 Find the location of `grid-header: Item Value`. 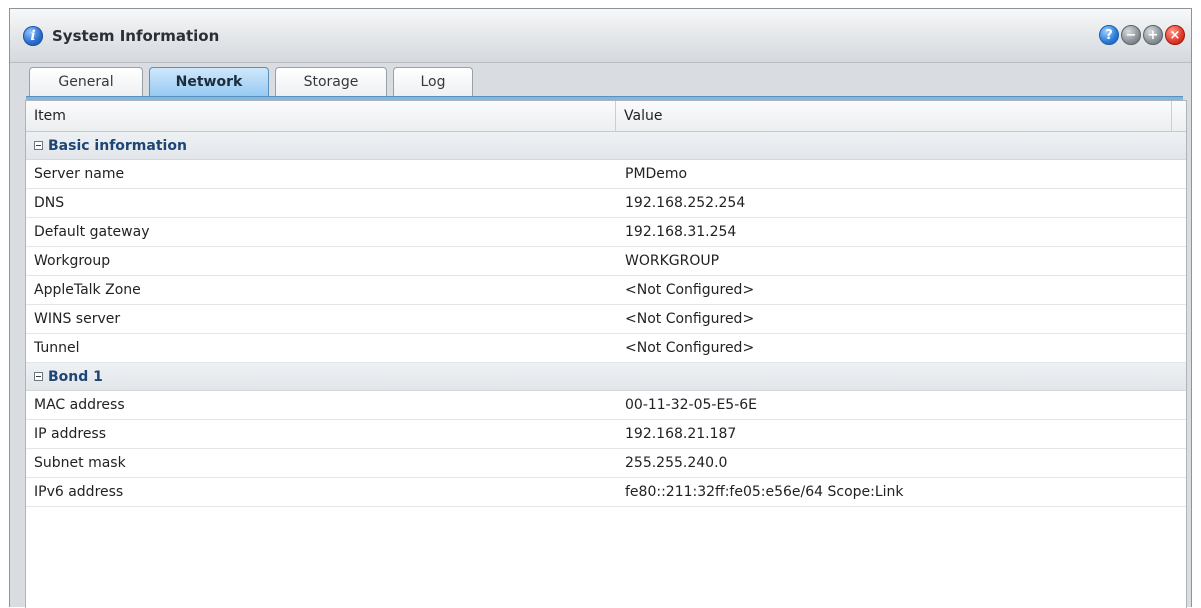

grid-header: Item Value is located at coordinates (606, 116).